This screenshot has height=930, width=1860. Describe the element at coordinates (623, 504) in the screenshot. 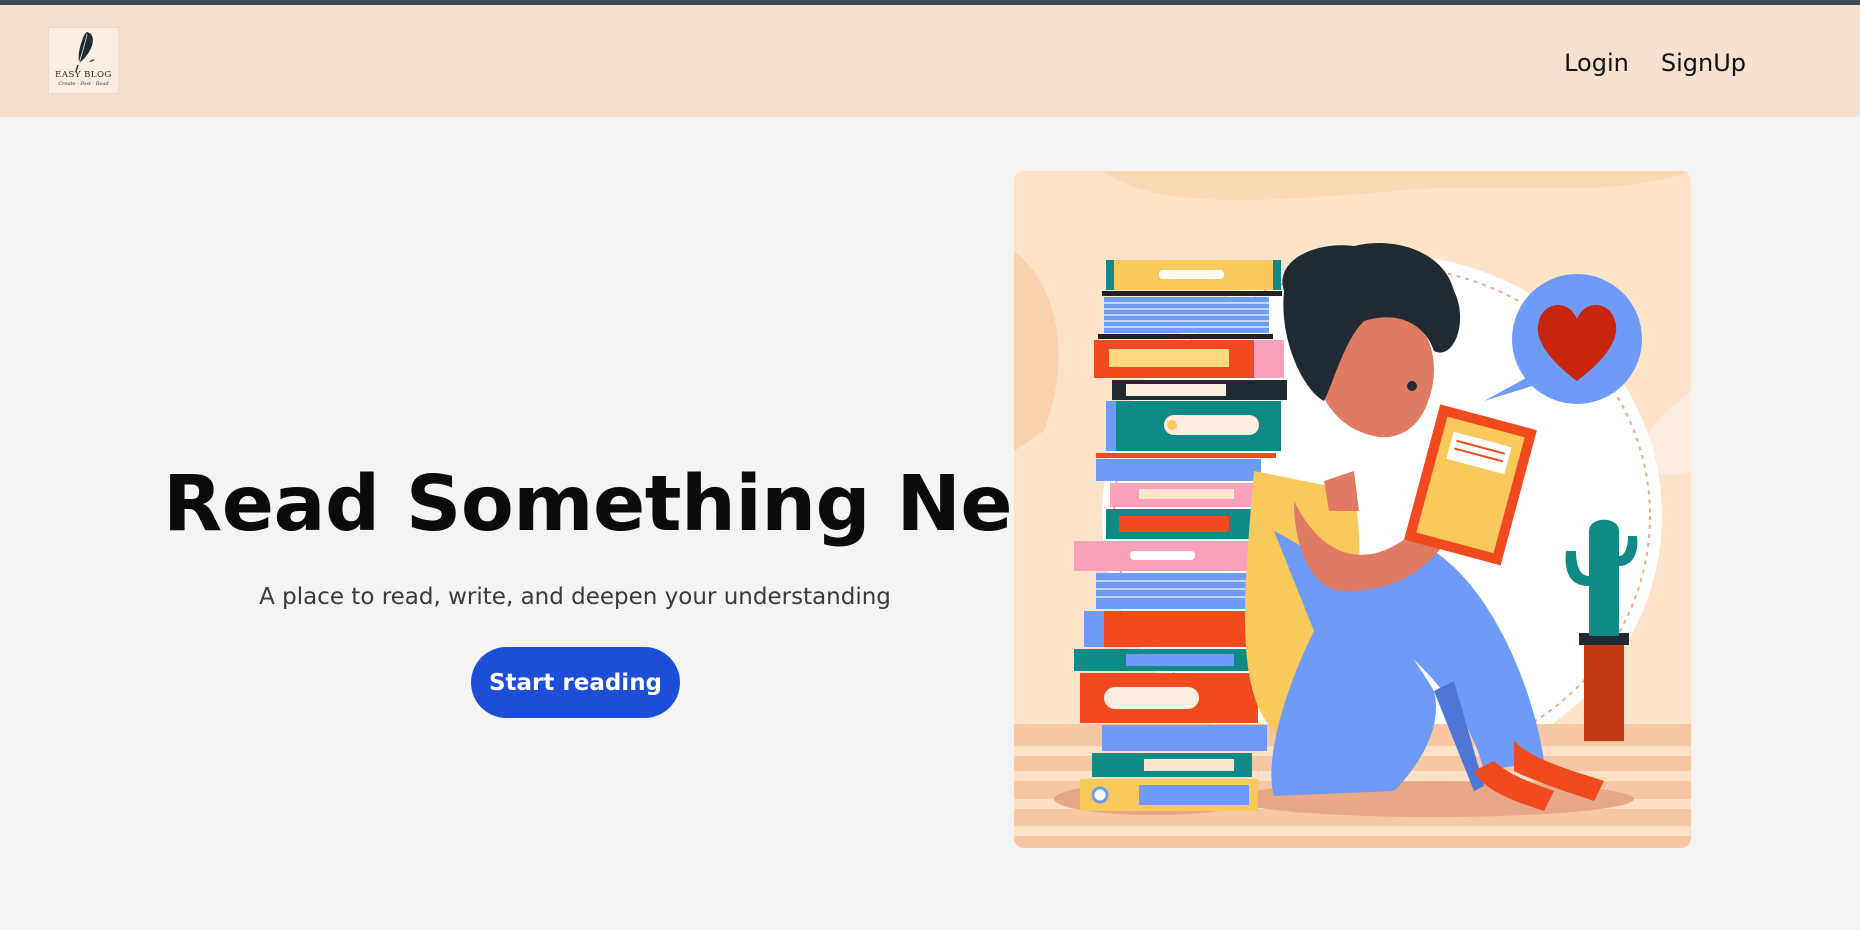

I see `hero-title: Read Something New` at that location.